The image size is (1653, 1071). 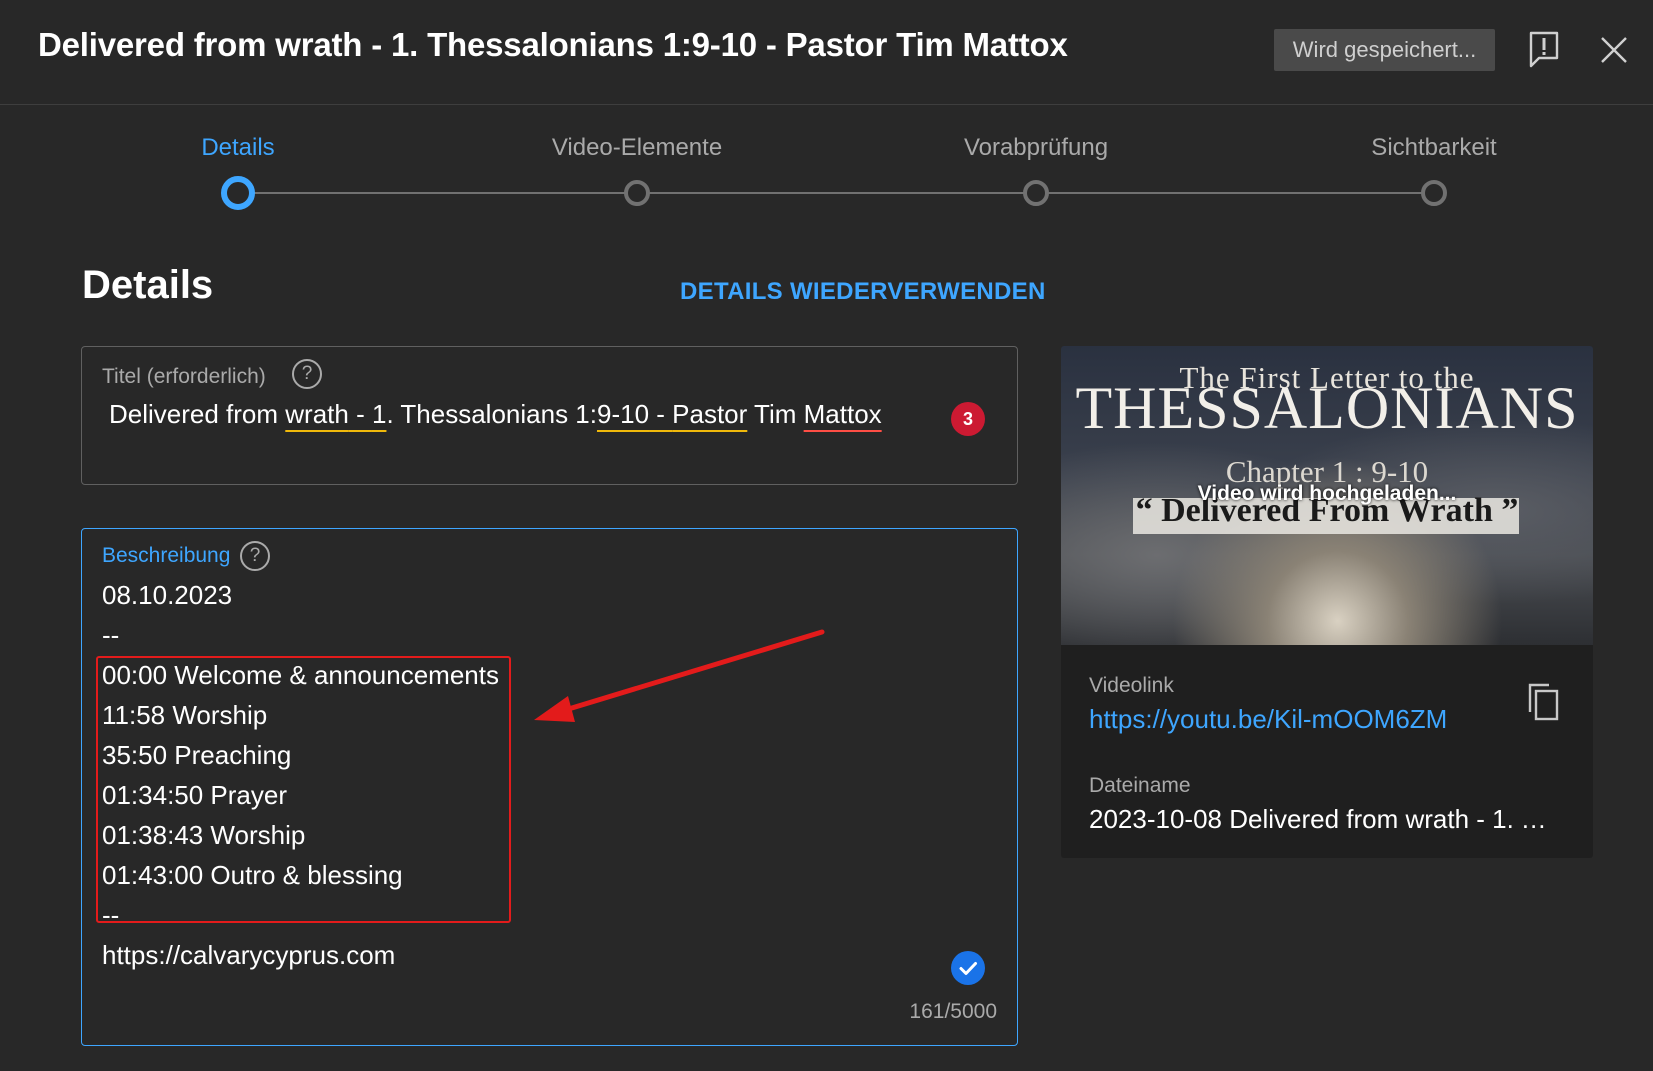 I want to click on step-dot-details, so click(x=238, y=193).